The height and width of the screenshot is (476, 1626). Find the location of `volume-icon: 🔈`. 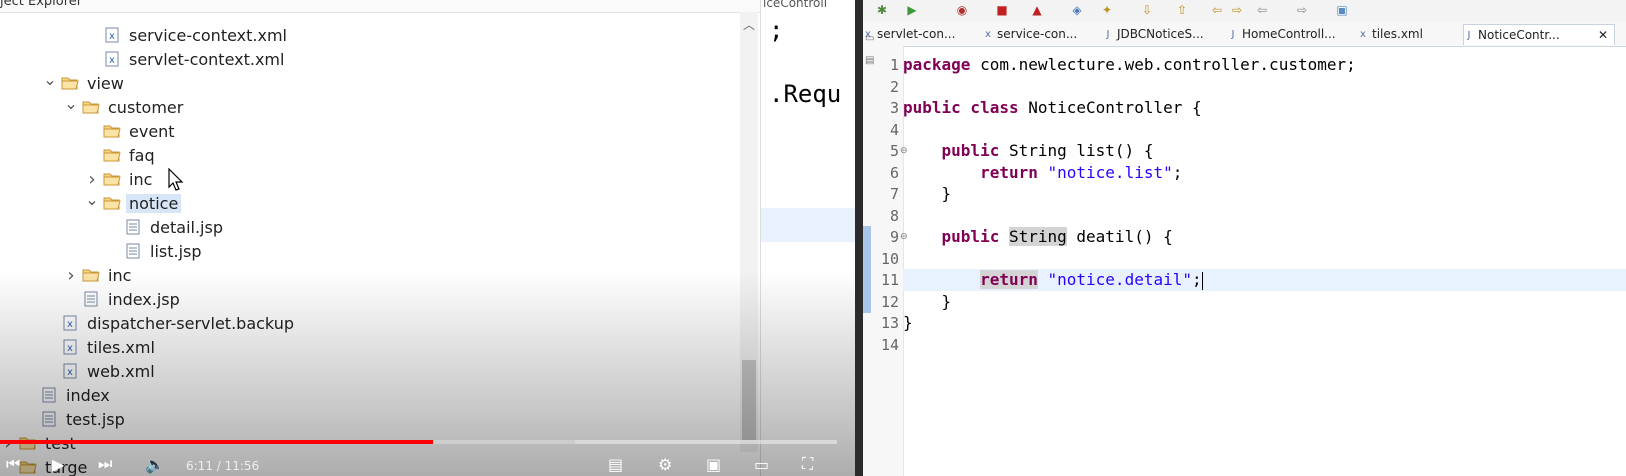

volume-icon: 🔈 is located at coordinates (155, 464).